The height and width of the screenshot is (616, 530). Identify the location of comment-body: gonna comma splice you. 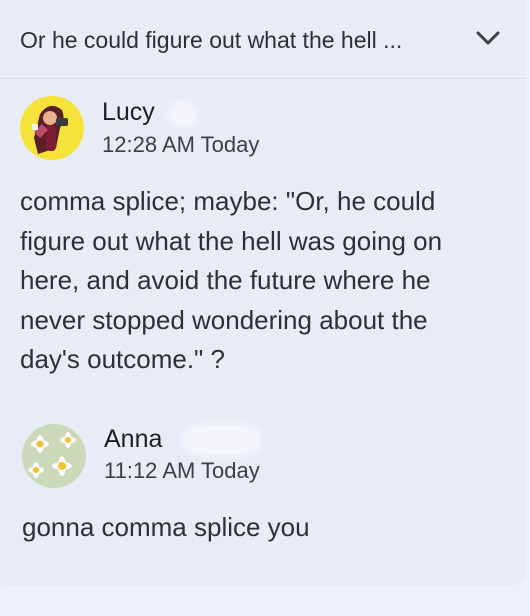
(166, 528).